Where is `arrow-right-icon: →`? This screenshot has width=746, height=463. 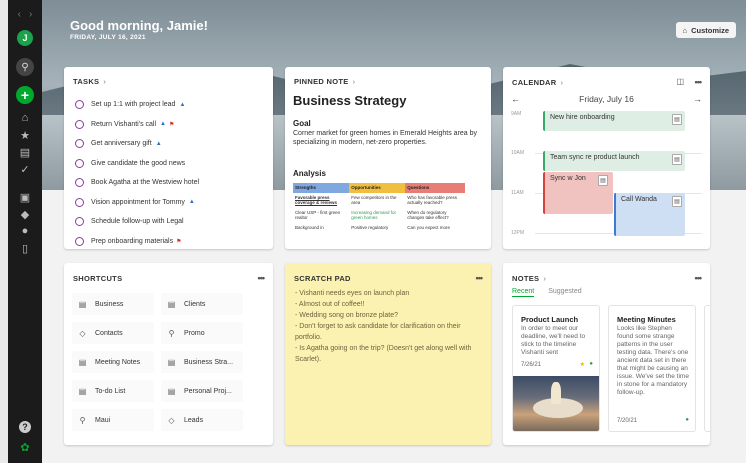 arrow-right-icon: → is located at coordinates (697, 99).